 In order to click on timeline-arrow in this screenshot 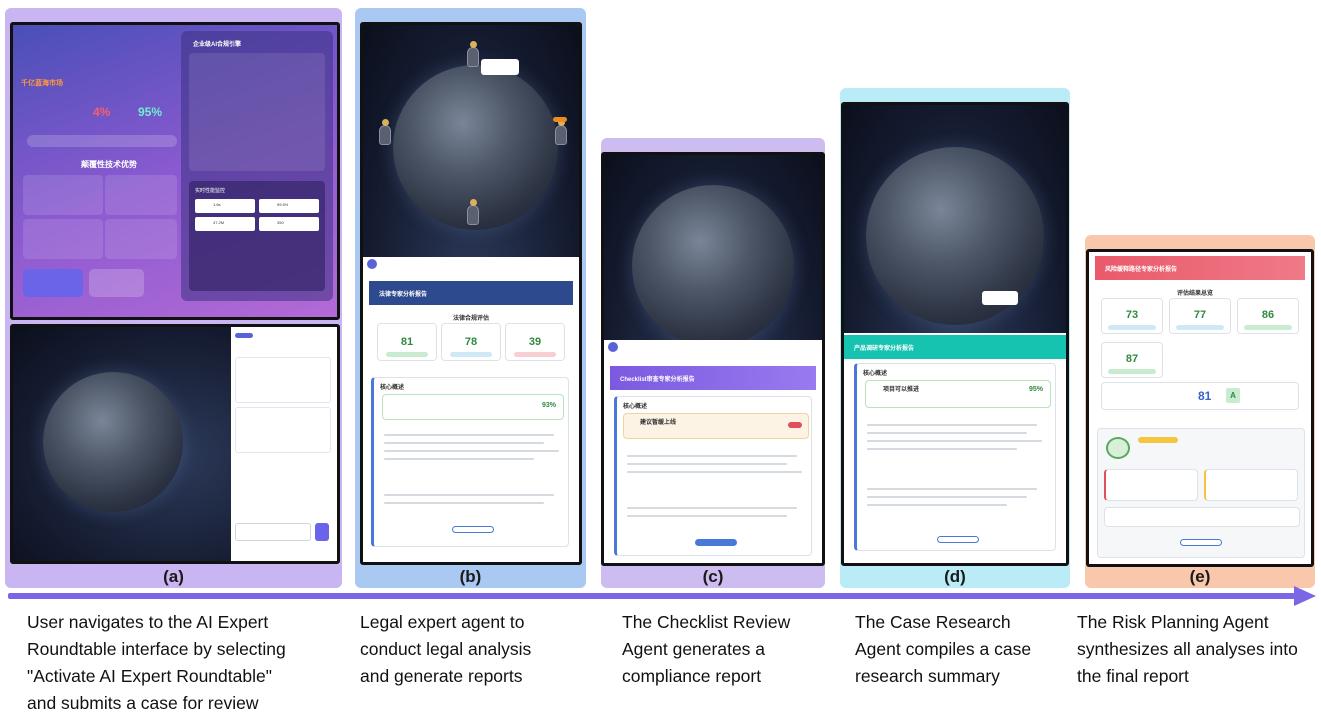, I will do `click(653, 596)`.